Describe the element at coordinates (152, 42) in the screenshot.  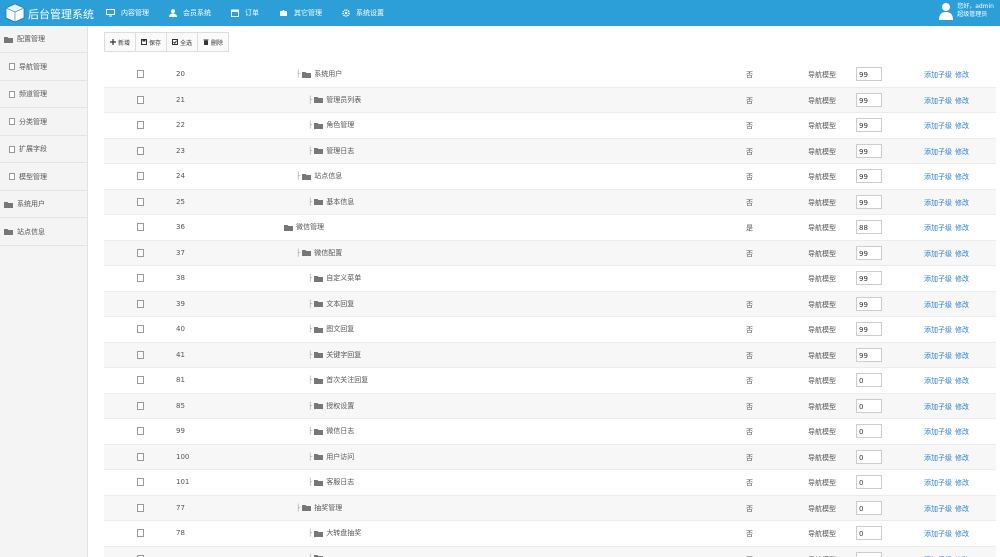
I see `save-button: 保存` at that location.